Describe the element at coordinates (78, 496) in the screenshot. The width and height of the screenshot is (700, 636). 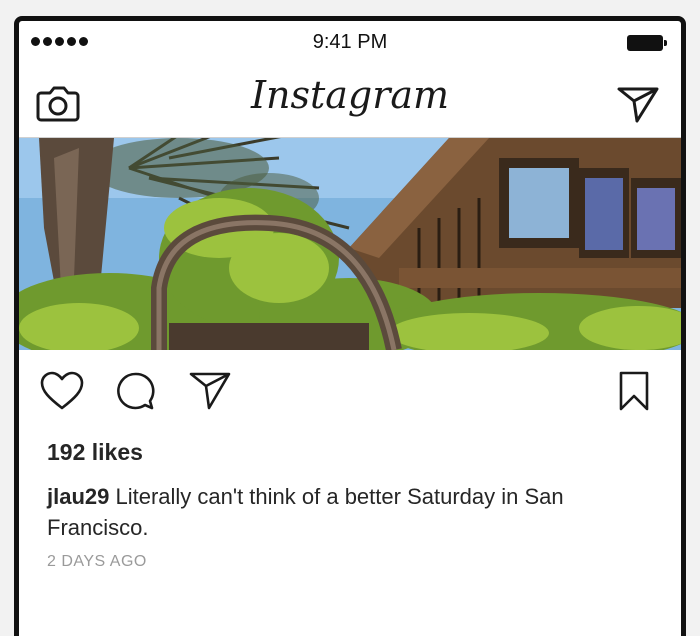
I see `caption-username: jlau29` at that location.